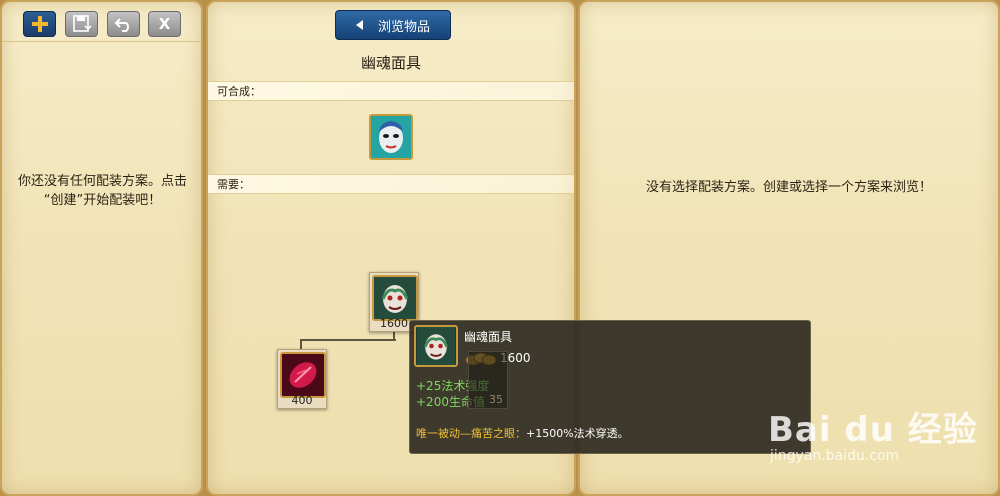  What do you see at coordinates (835, 456) in the screenshot?
I see `baidu-url: jingyan.baidu.com` at bounding box center [835, 456].